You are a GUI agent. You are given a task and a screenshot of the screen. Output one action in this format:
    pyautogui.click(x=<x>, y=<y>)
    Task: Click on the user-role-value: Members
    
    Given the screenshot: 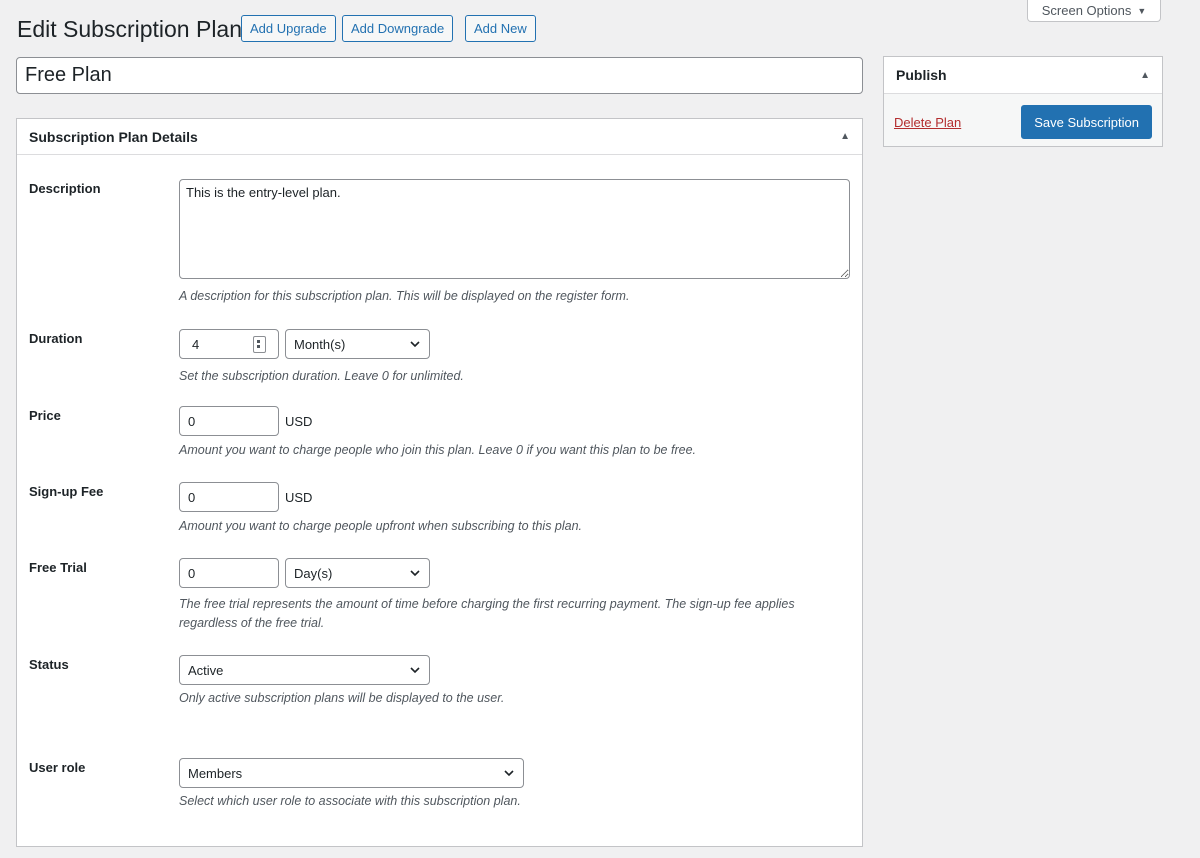 What is the action you would take?
    pyautogui.click(x=215, y=773)
    